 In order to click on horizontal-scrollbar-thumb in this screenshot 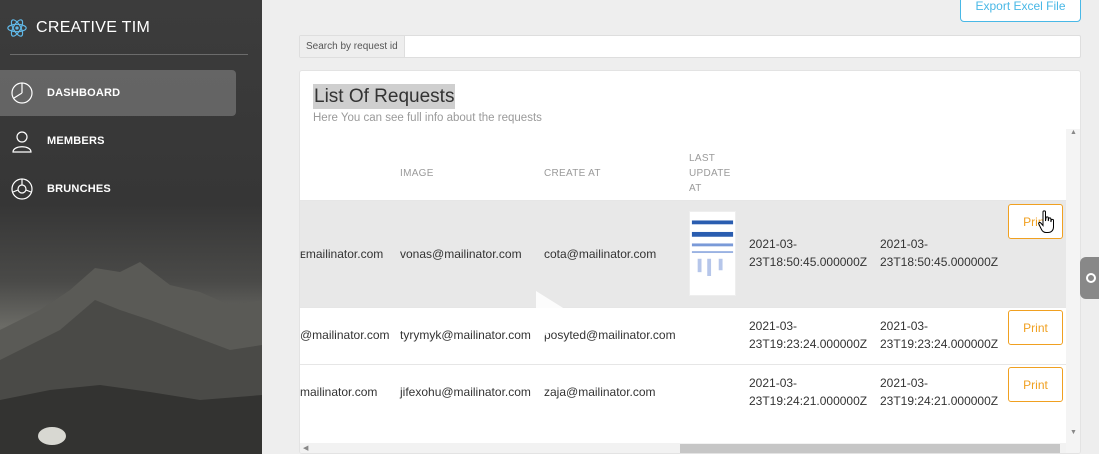, I will do `click(870, 448)`.